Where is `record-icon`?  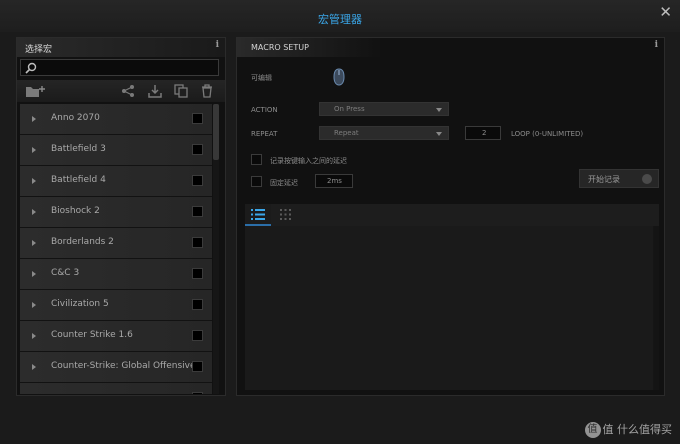
record-icon is located at coordinates (647, 179).